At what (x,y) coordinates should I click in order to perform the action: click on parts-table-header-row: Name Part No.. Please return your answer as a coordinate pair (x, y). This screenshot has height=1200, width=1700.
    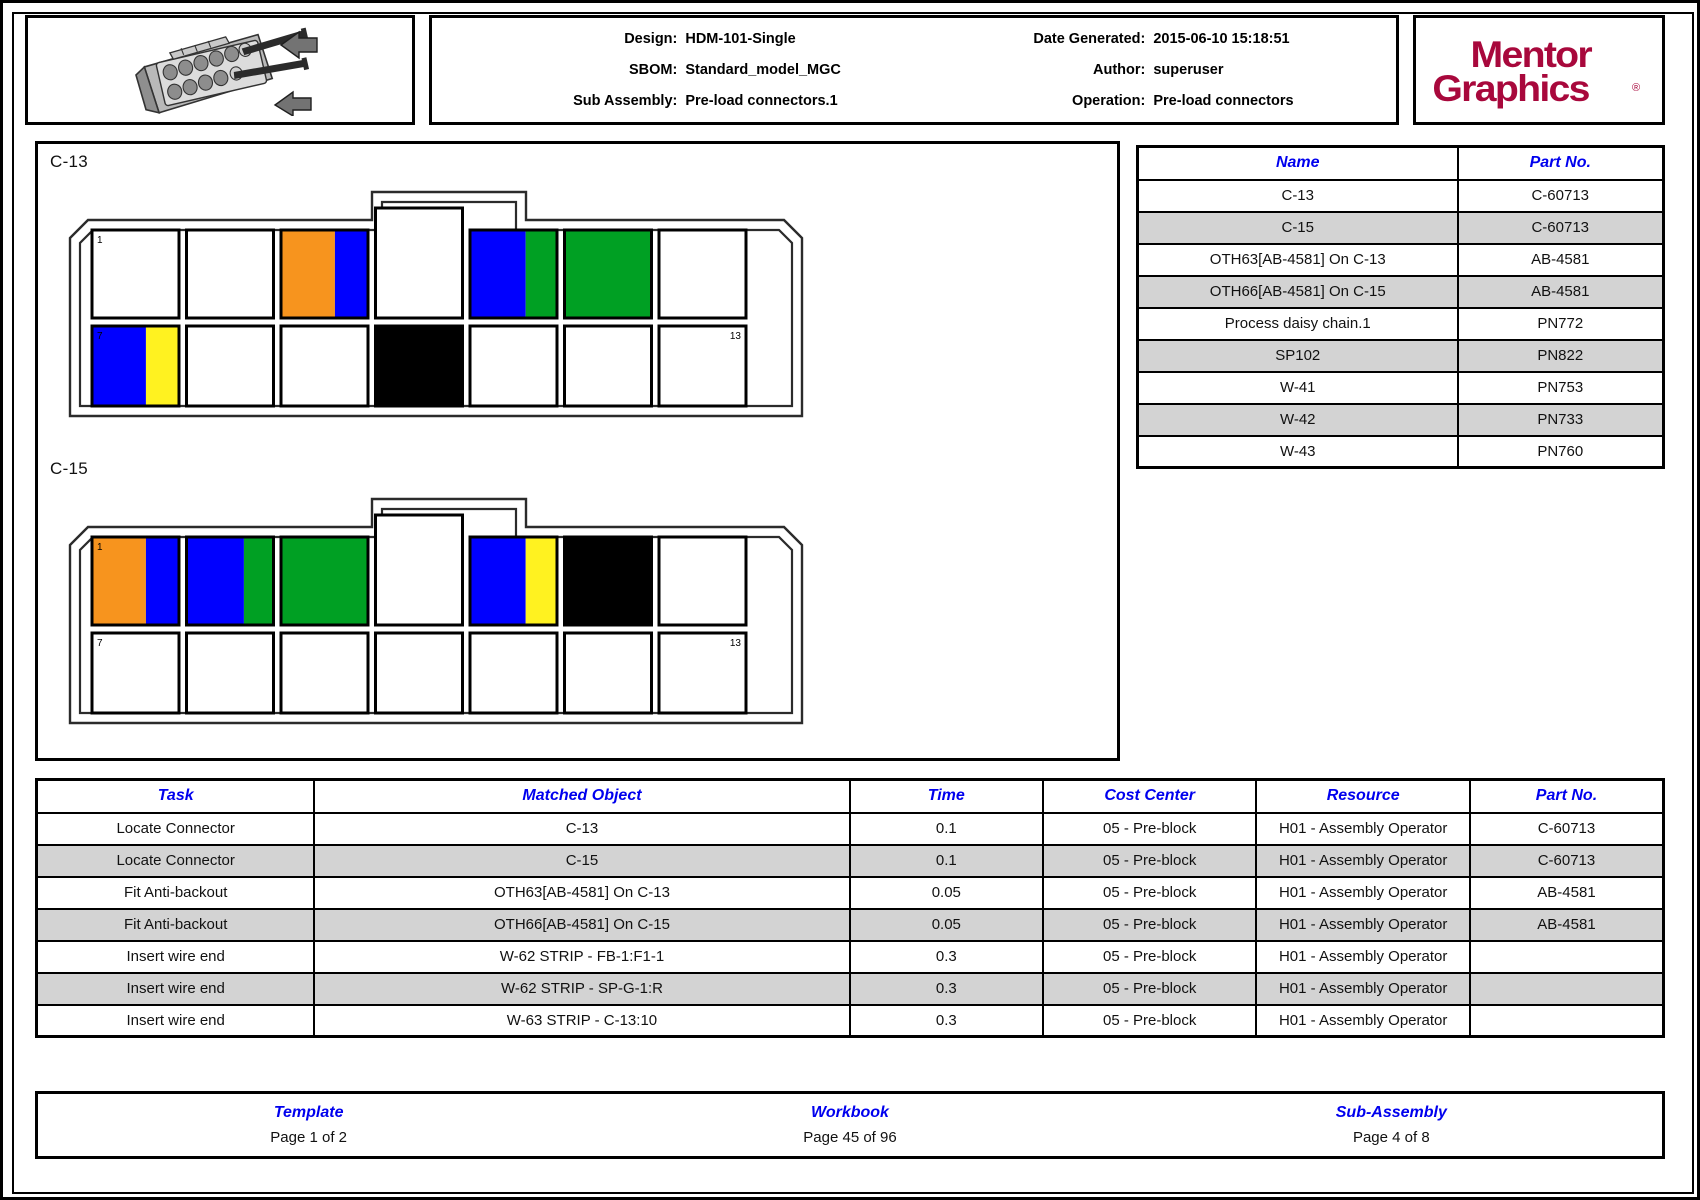
    Looking at the image, I should click on (1400, 163).